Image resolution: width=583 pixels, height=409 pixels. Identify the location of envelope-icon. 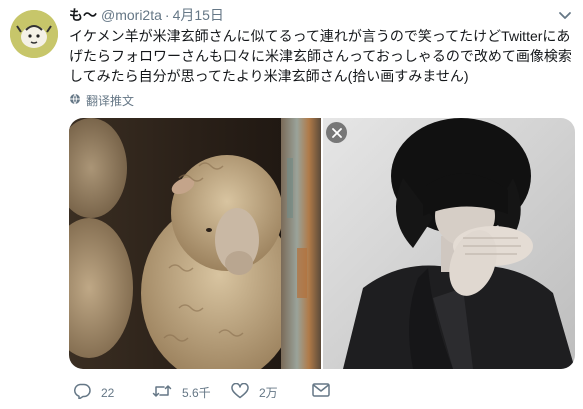
(326, 391).